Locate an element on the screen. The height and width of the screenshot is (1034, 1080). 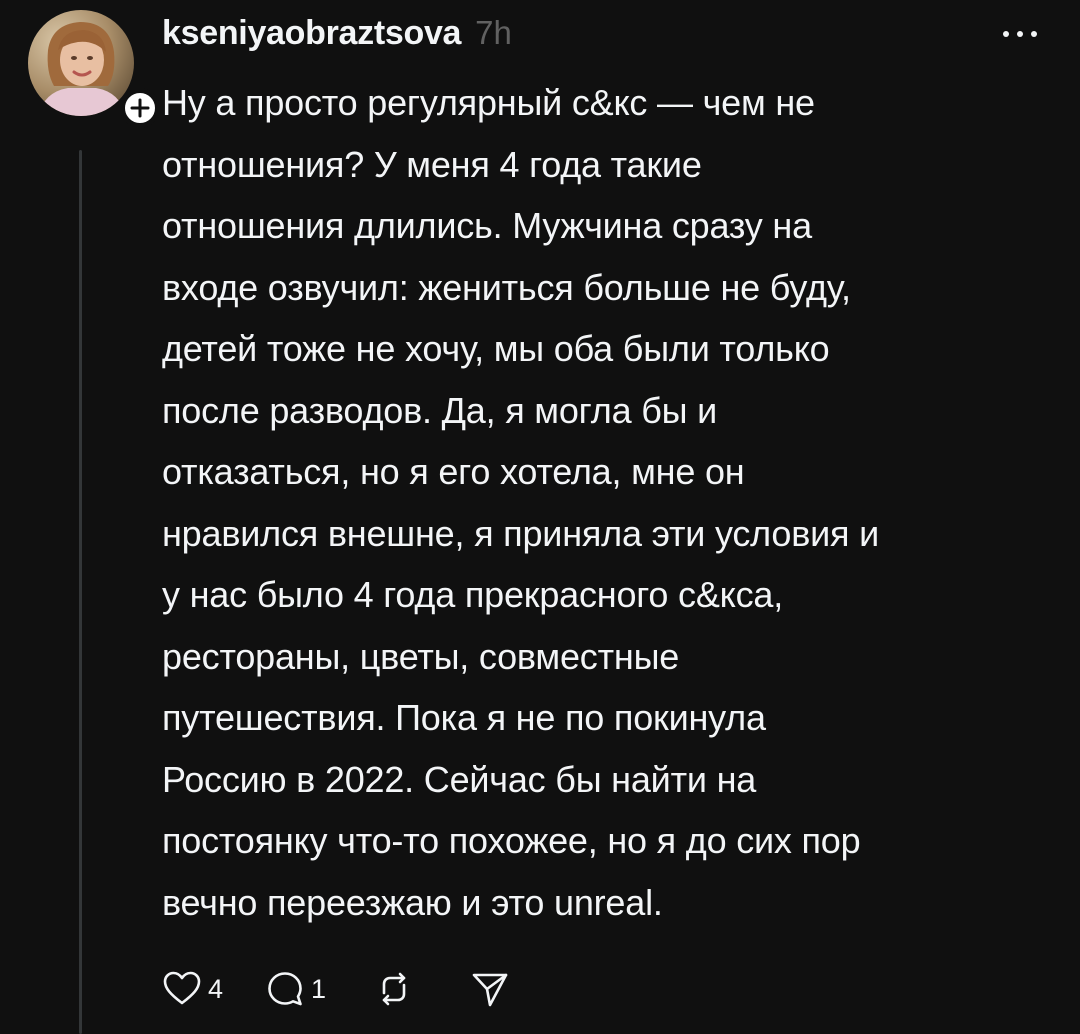
share-button is located at coordinates (490, 989).